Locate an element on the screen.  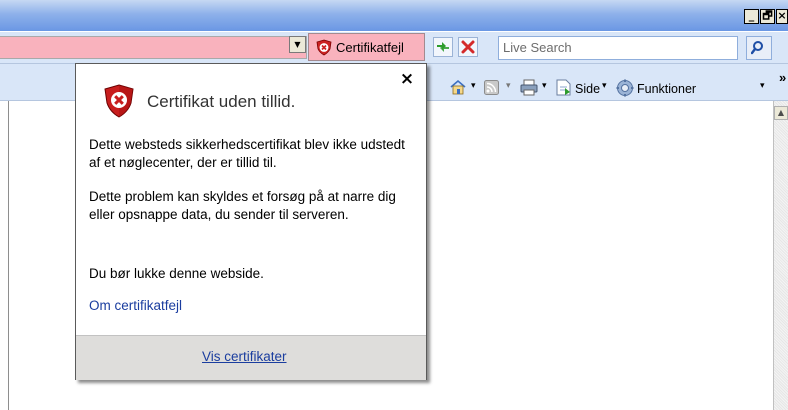
home-button is located at coordinates (458, 89).